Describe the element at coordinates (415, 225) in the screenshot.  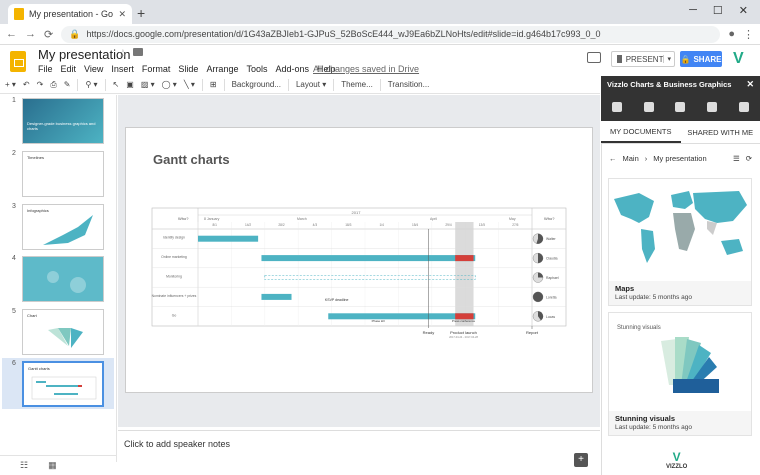
I see `week-label: 15/4` at that location.